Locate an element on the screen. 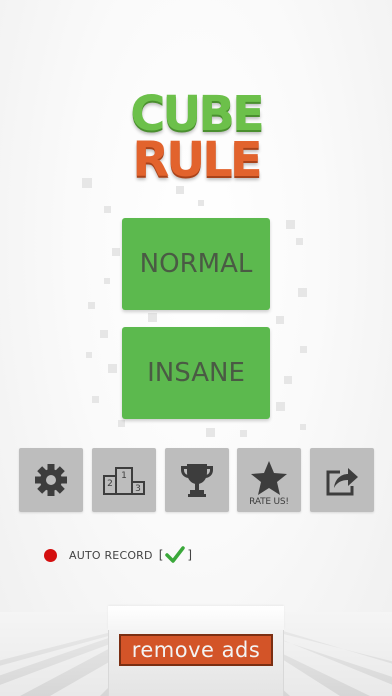  logo-word-cube: CUBE is located at coordinates (197, 114).